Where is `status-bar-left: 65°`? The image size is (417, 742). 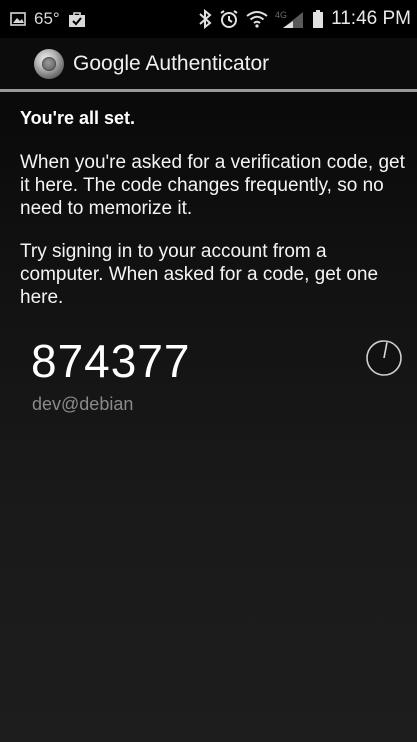
status-bar-left: 65° is located at coordinates (48, 19).